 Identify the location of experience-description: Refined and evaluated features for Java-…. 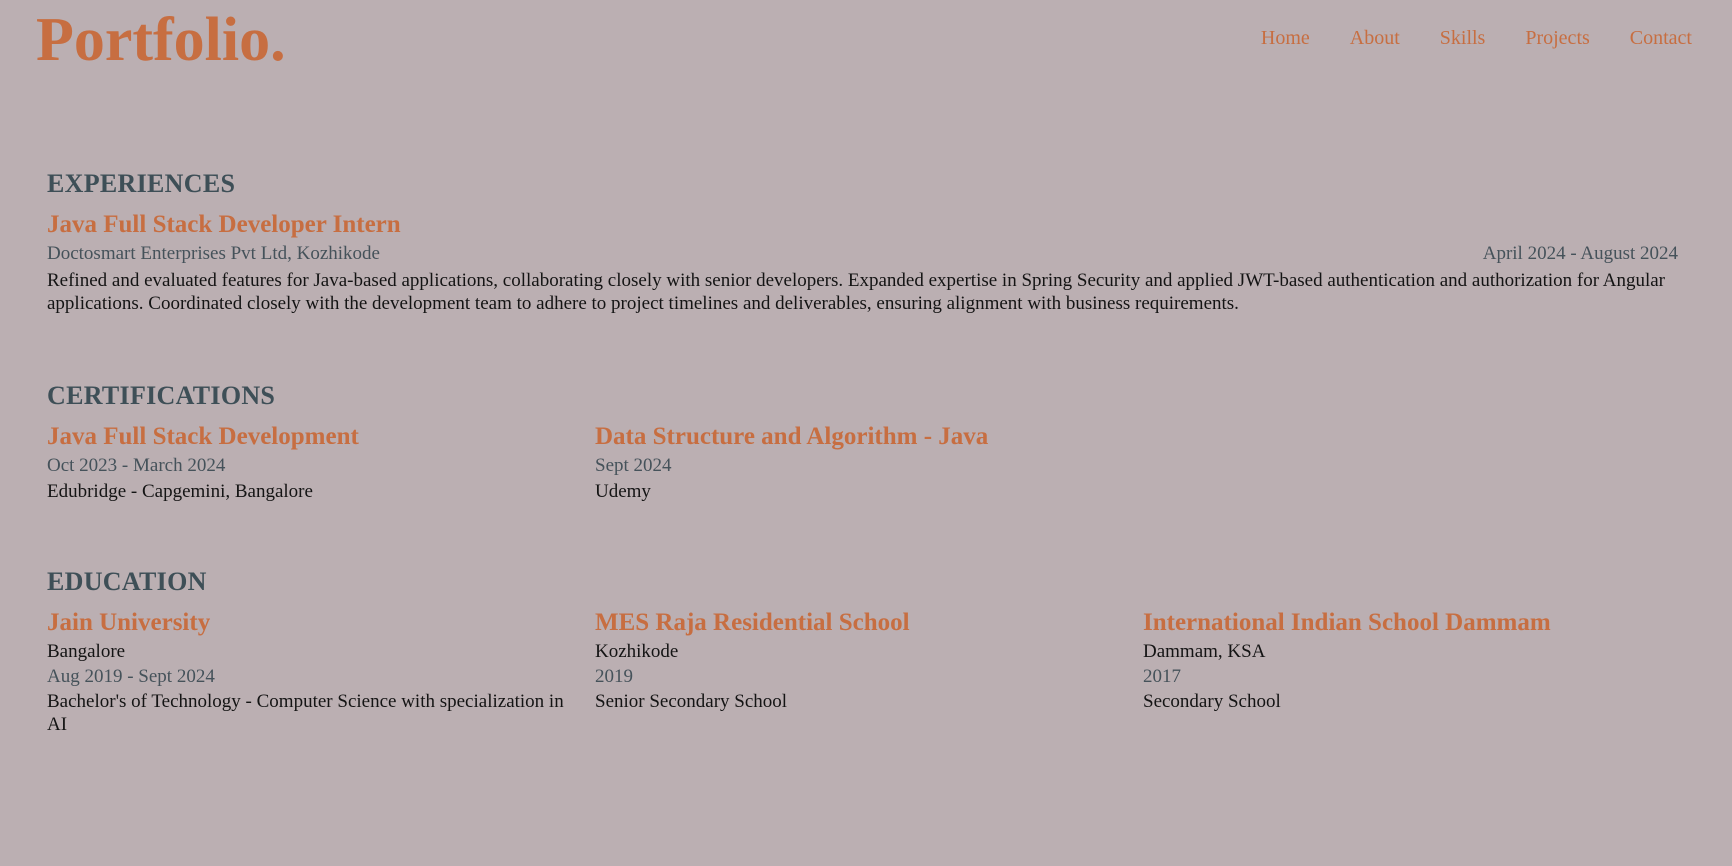
(856, 292).